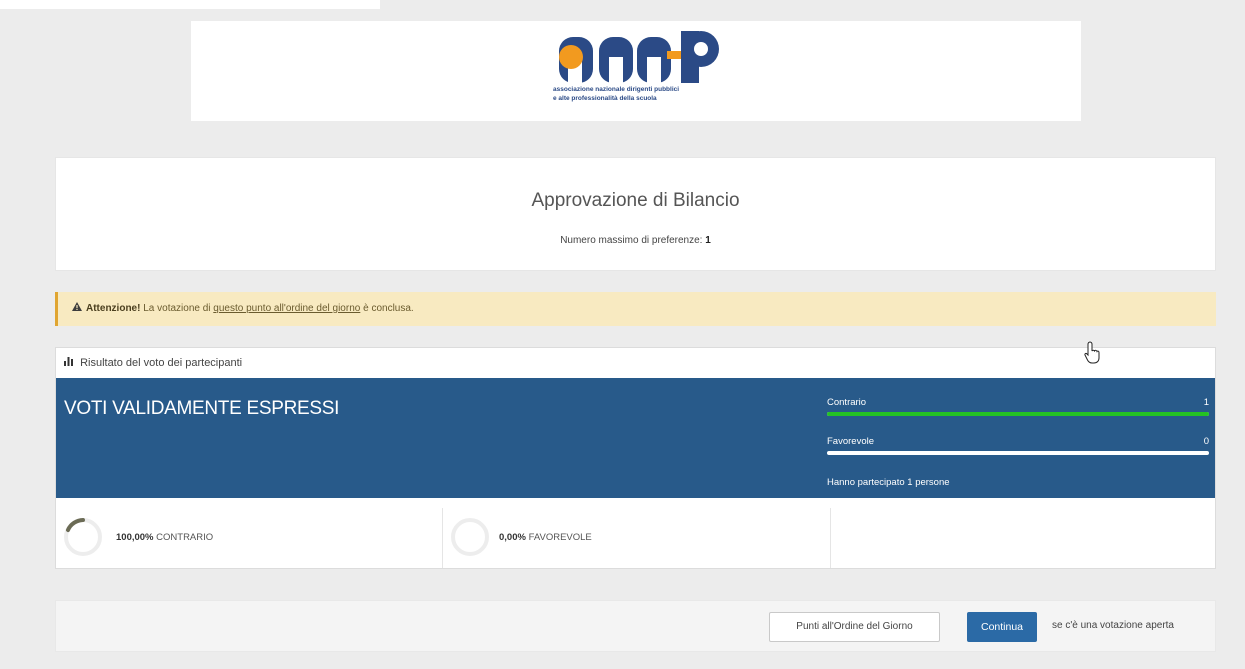 This screenshot has height=669, width=1245. I want to click on valid-votes-title: VOTI VALIDAMENTE ESPRESSI, so click(202, 408).